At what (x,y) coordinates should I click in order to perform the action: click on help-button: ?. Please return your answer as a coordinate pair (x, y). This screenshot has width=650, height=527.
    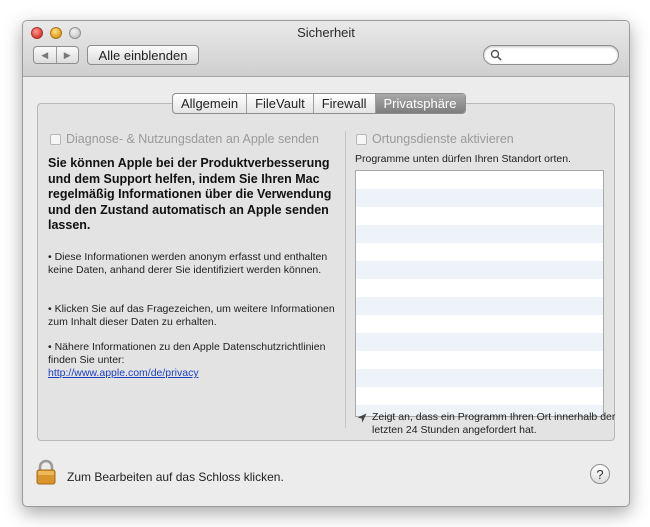
    Looking at the image, I should click on (600, 474).